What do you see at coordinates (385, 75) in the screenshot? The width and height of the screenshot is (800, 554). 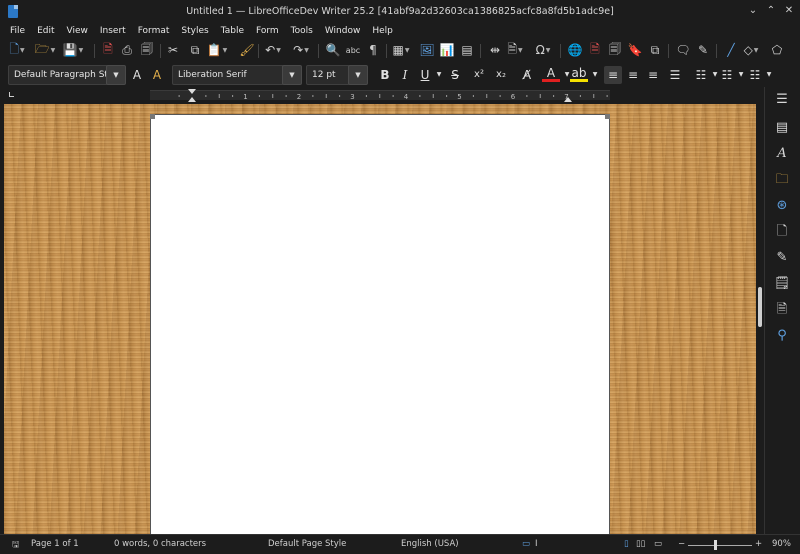 I see `bold-icon: B` at bounding box center [385, 75].